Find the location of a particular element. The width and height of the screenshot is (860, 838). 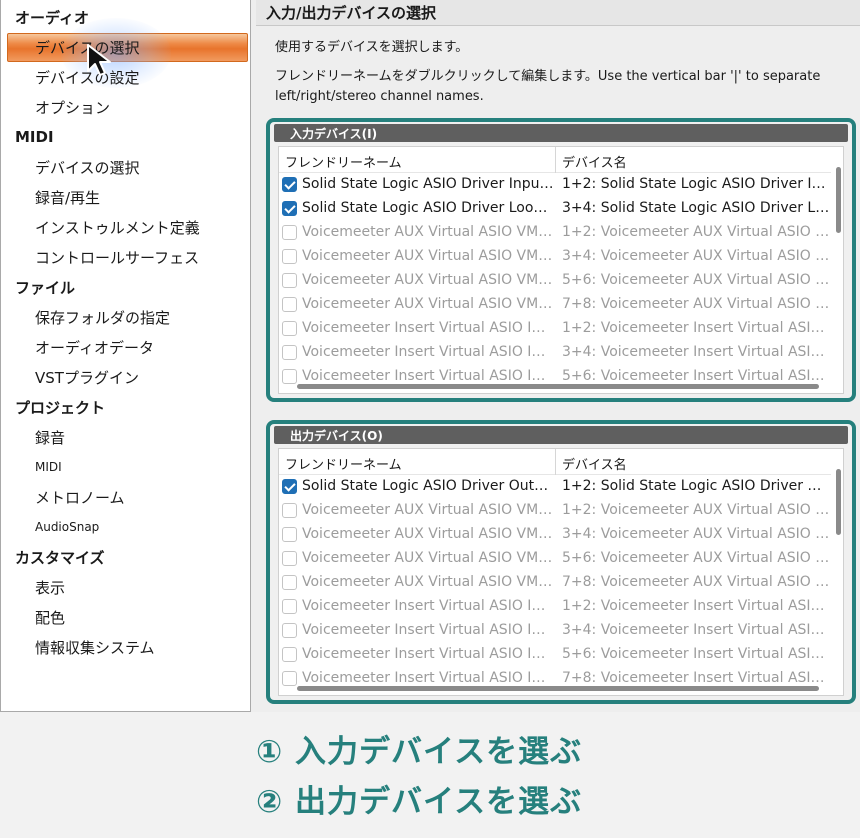

nav-category: MIDI is located at coordinates (125, 137).